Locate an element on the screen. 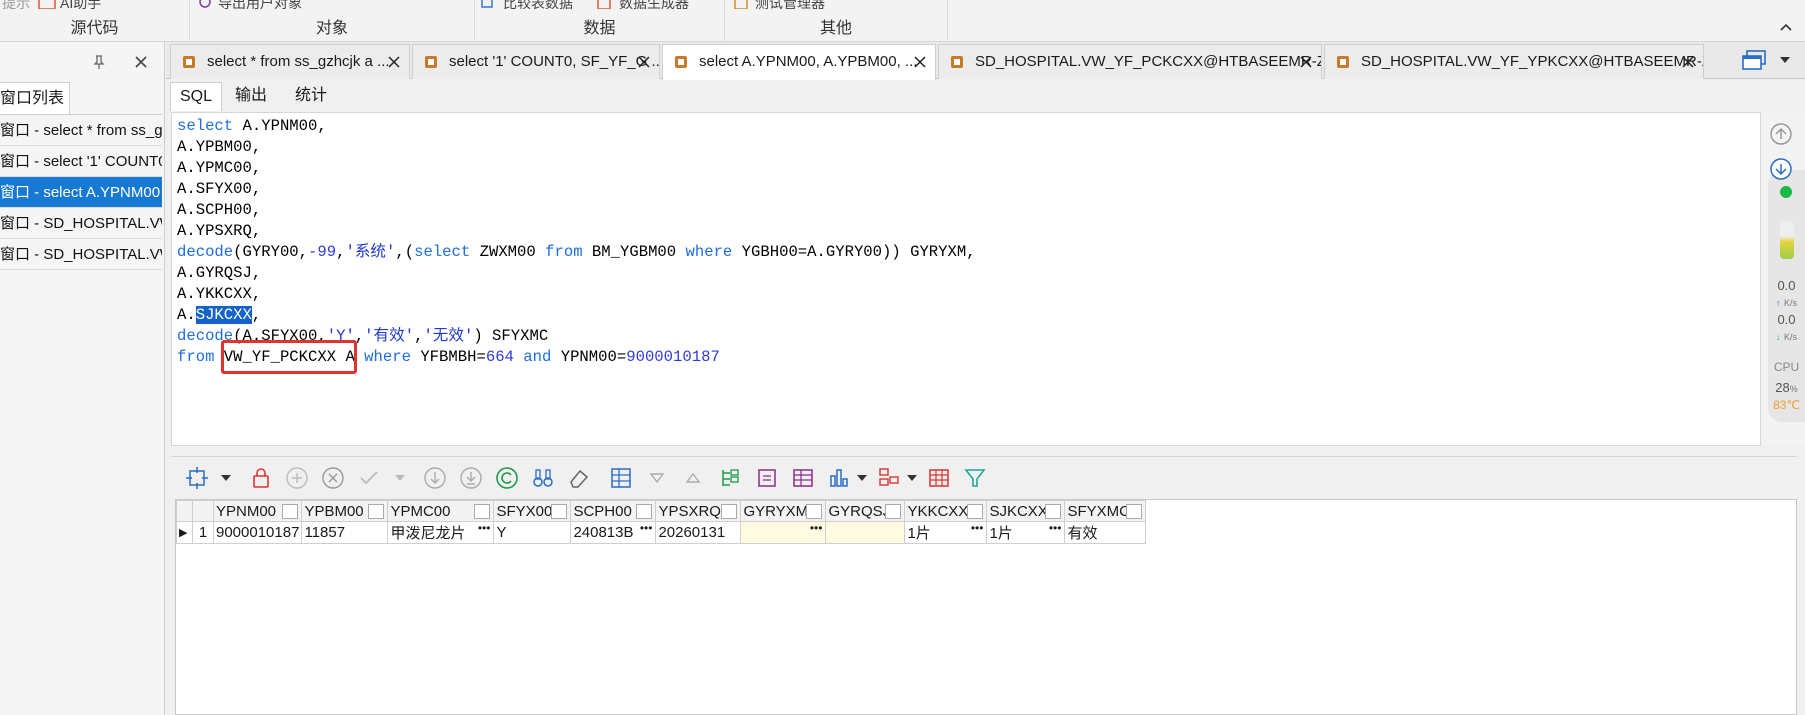 This screenshot has height=715, width=1805. delete-row-icon is located at coordinates (333, 478).